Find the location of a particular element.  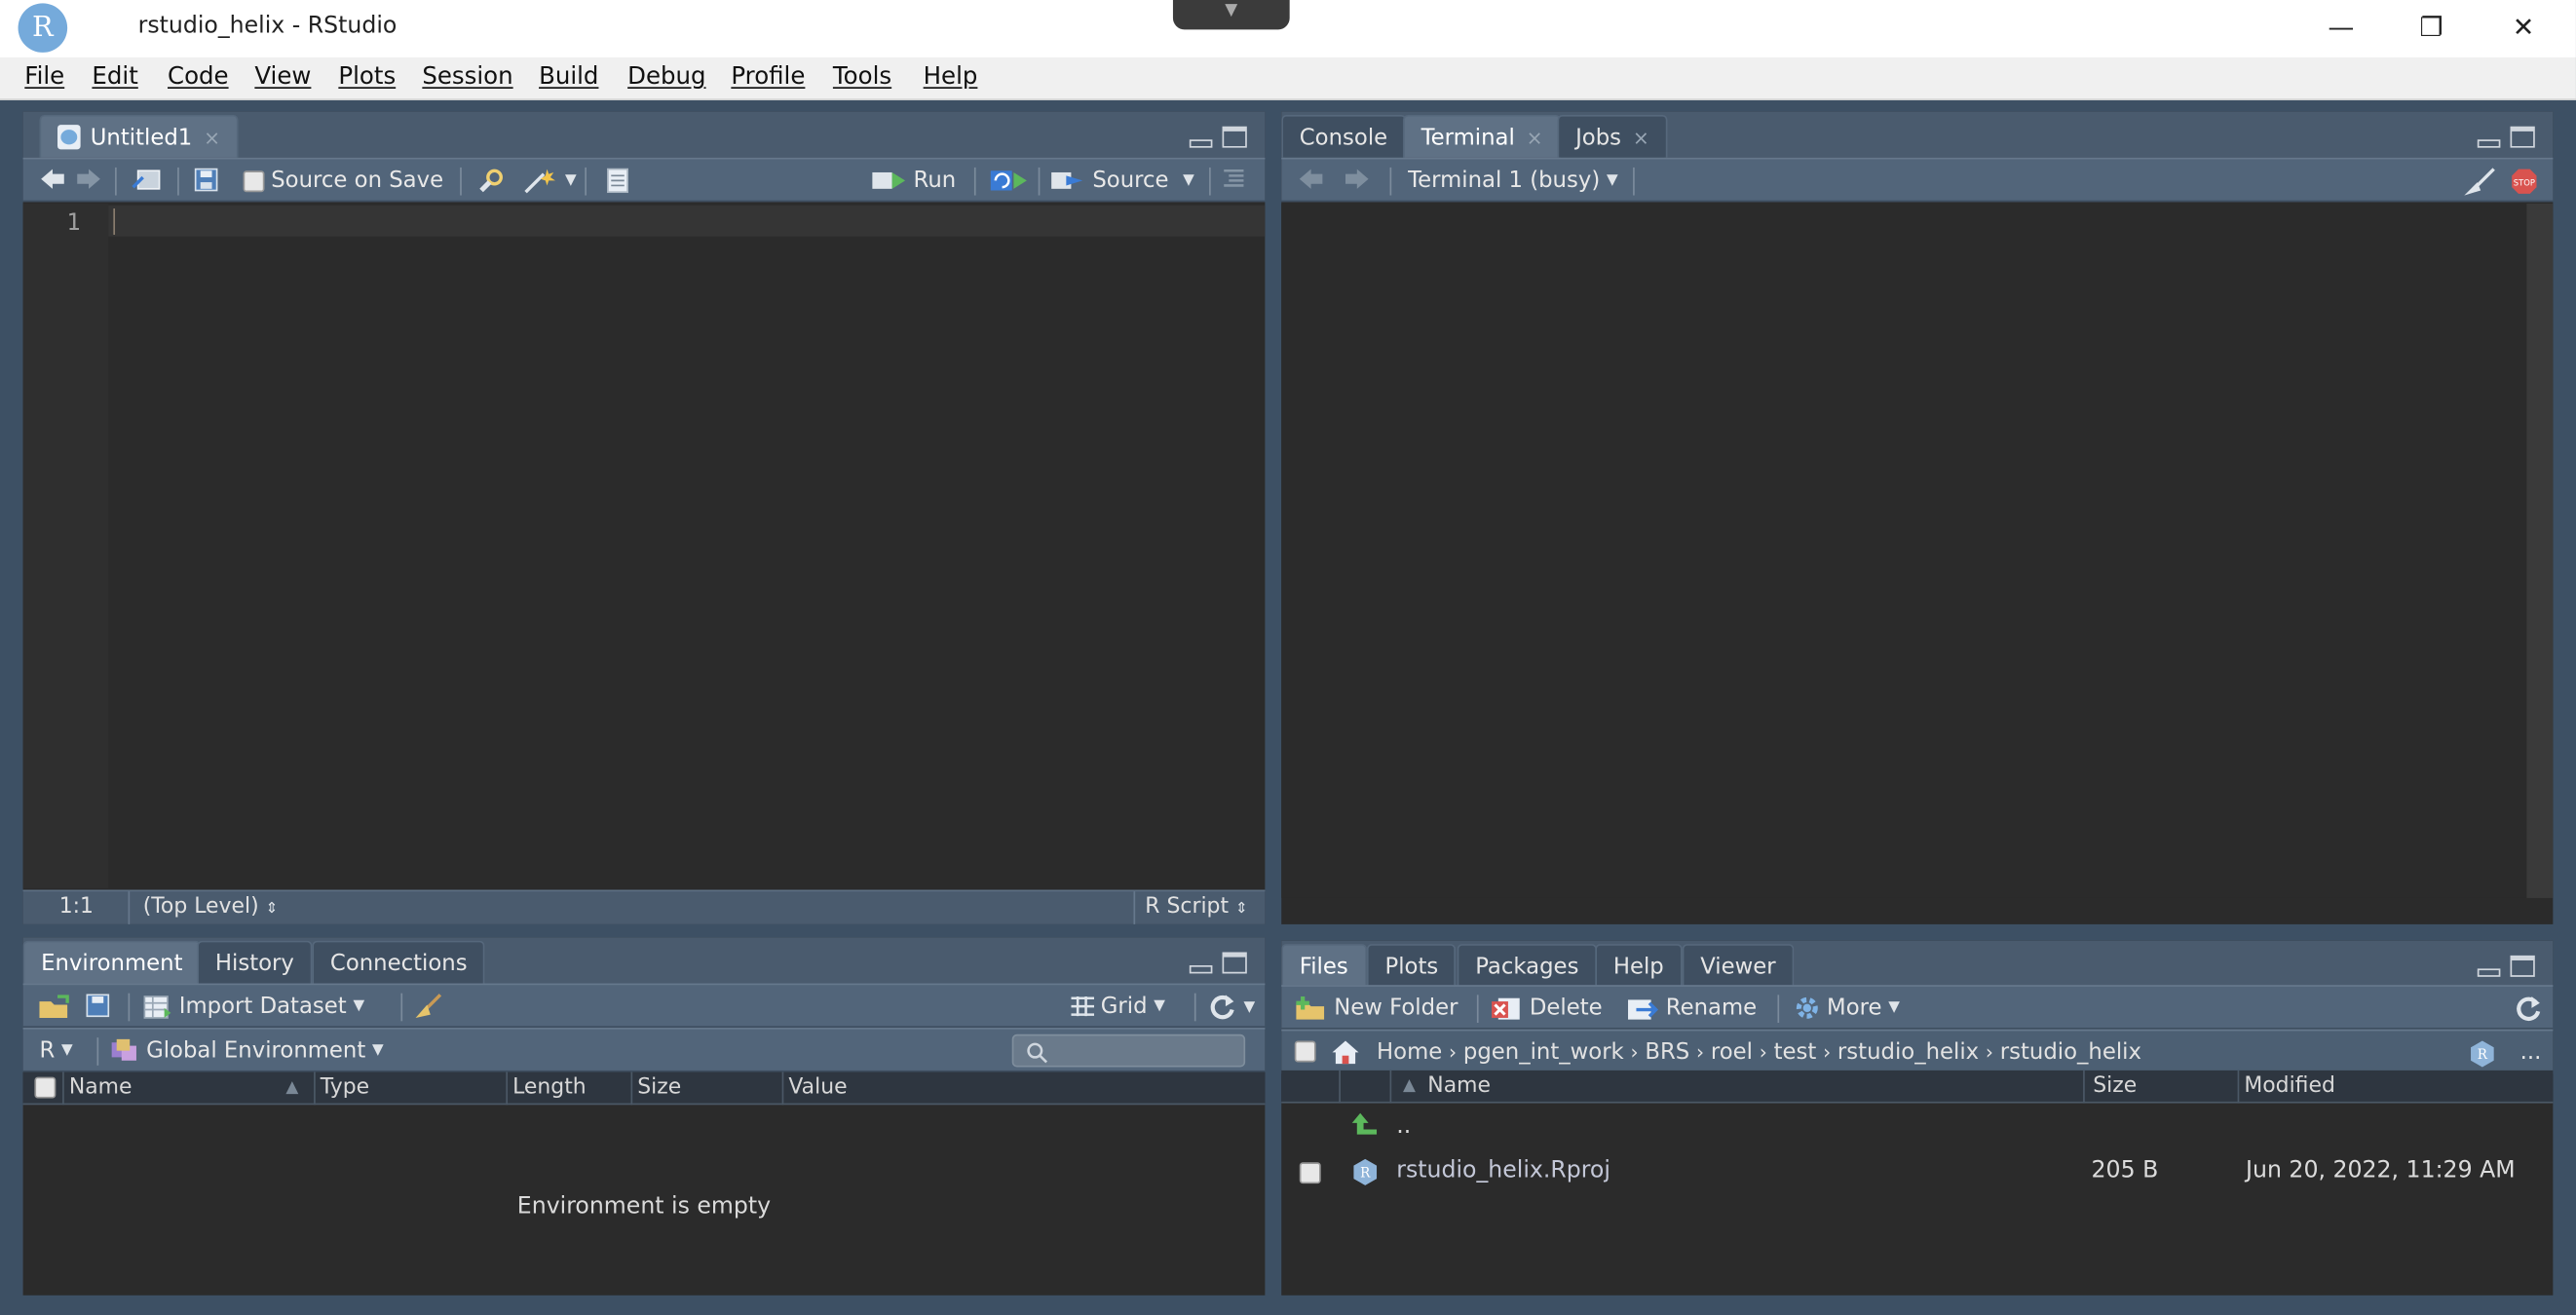

language-selector: R ▼ is located at coordinates (55, 1050).